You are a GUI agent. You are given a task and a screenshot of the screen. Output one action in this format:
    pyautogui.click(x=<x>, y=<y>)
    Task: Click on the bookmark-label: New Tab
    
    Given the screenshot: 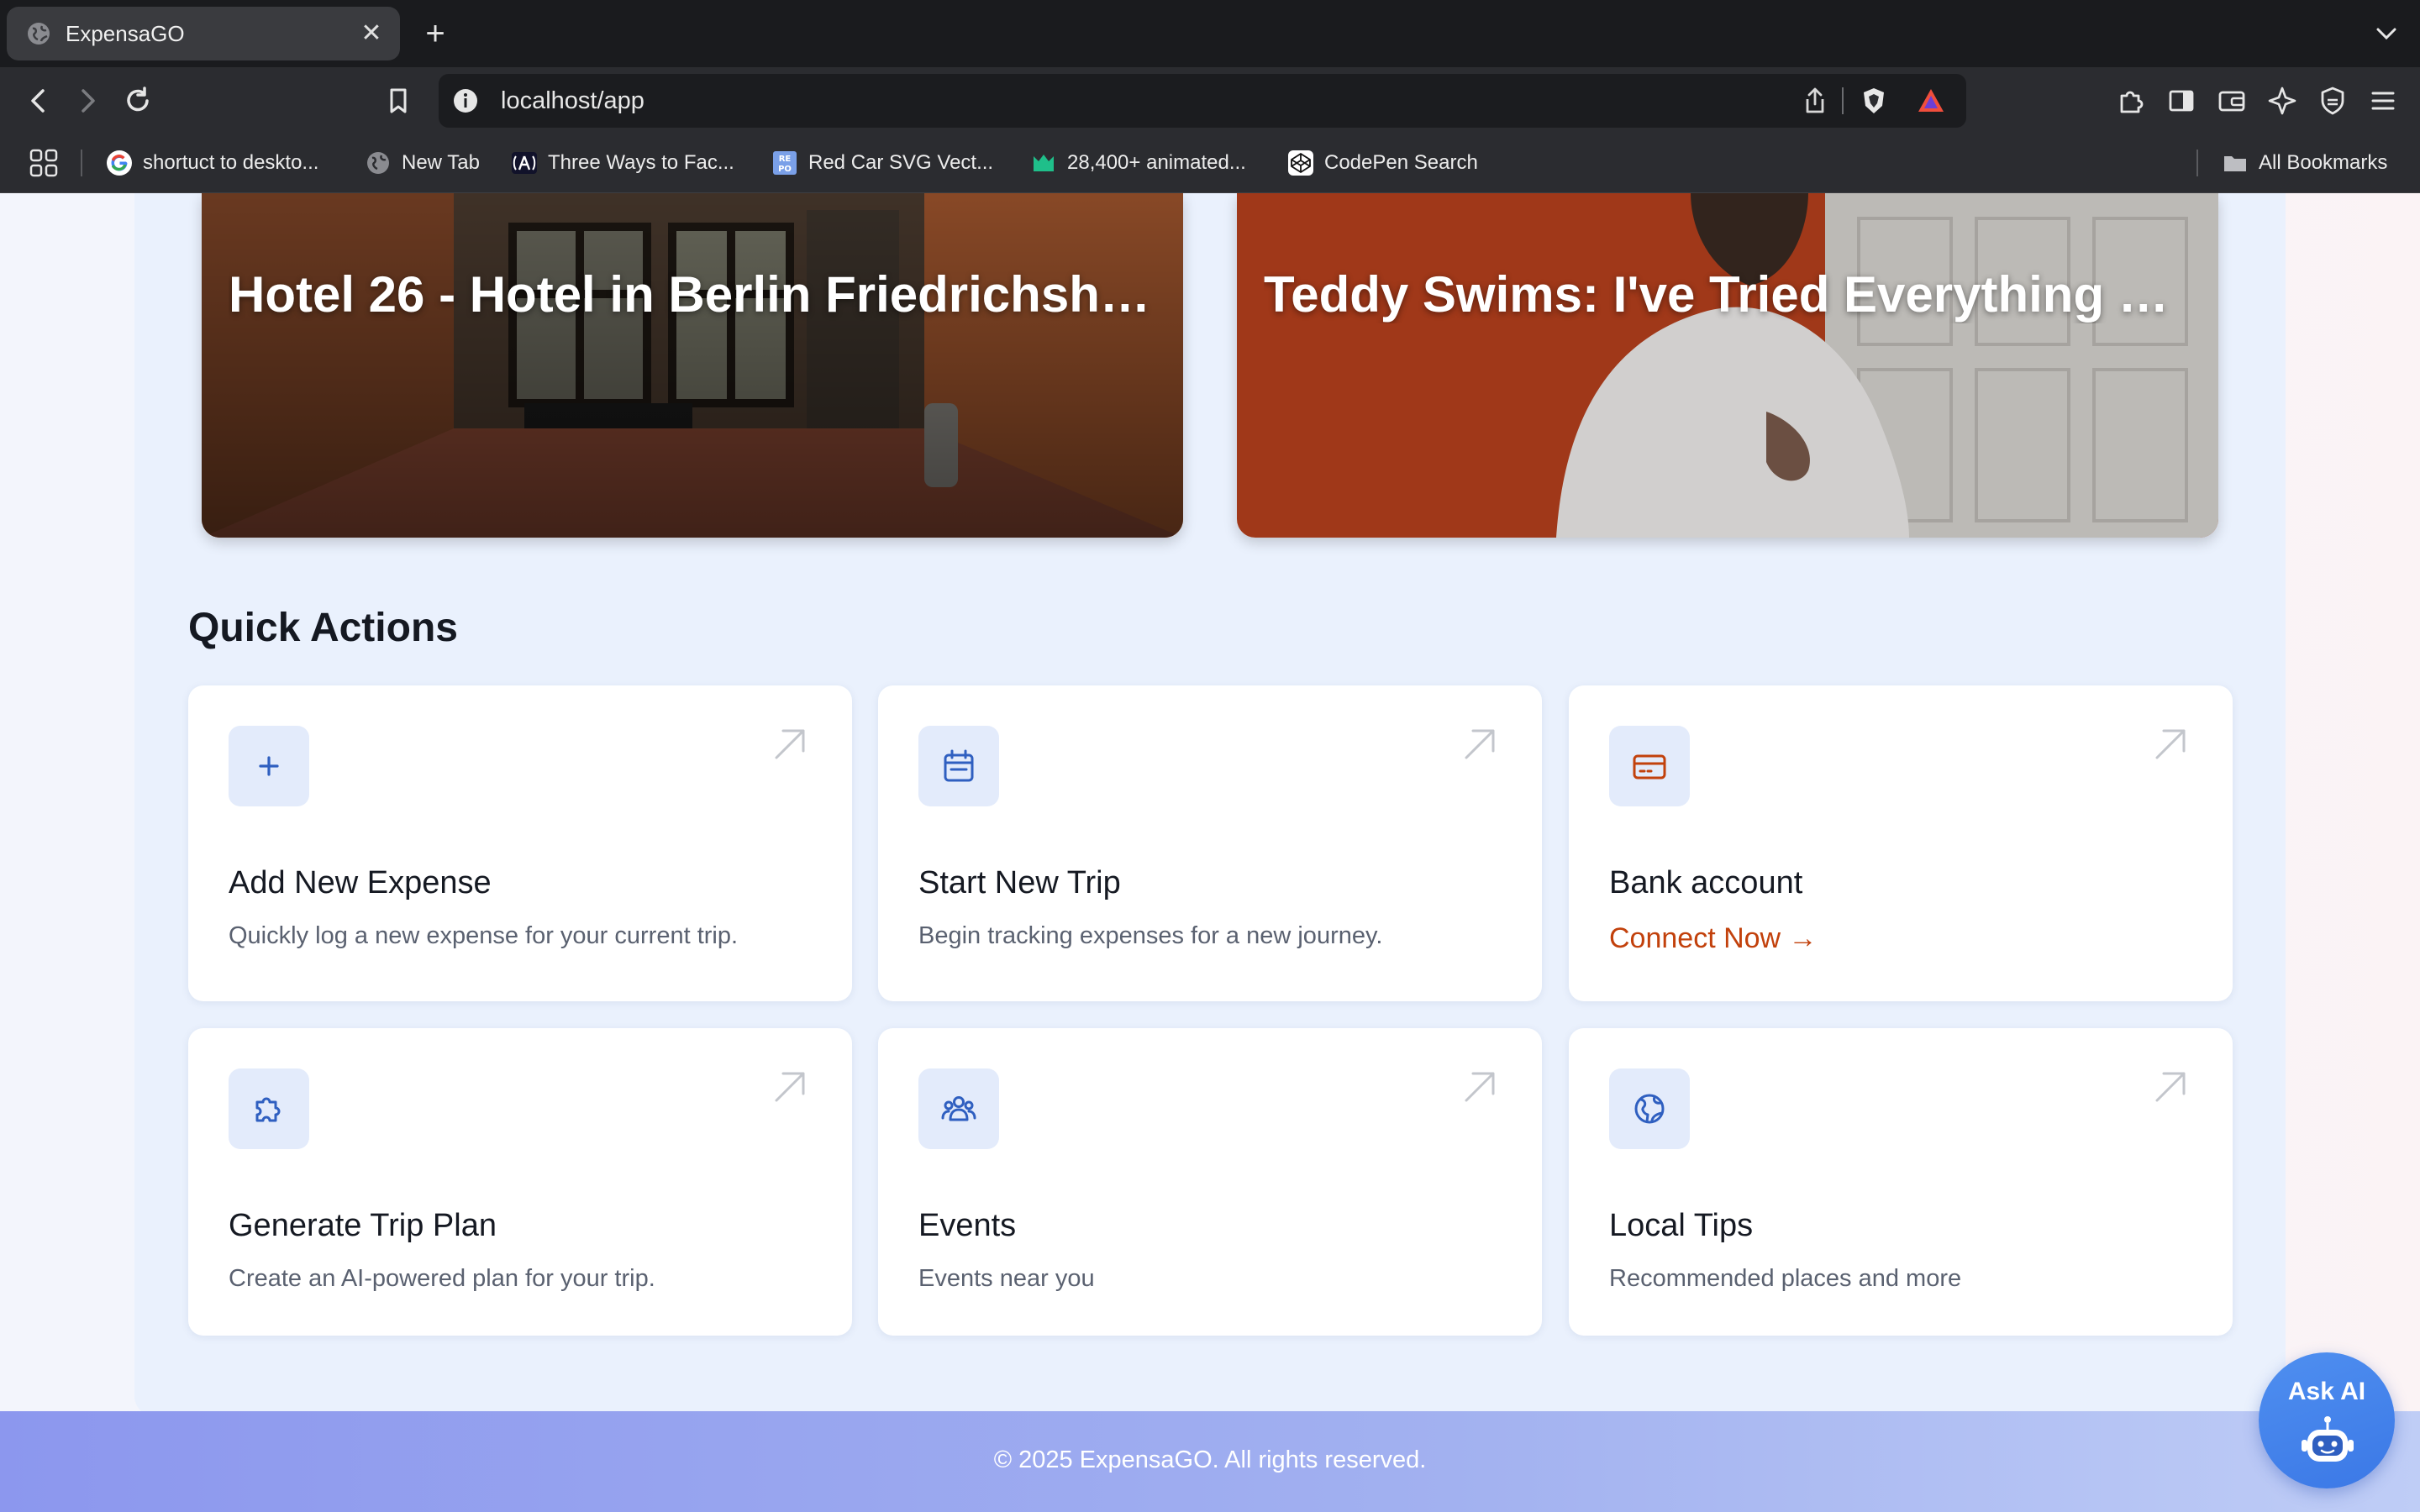 What is the action you would take?
    pyautogui.click(x=441, y=162)
    